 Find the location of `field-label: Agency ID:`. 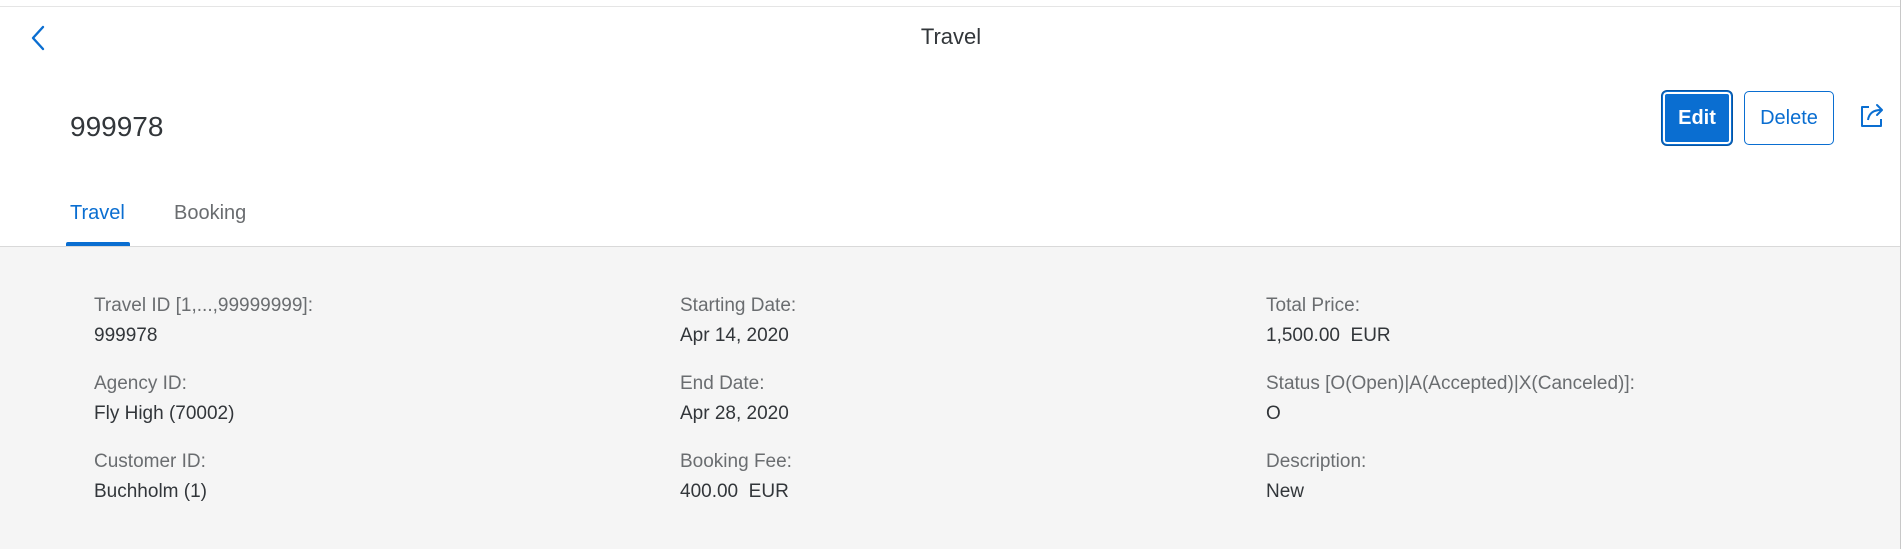

field-label: Agency ID: is located at coordinates (140, 383).